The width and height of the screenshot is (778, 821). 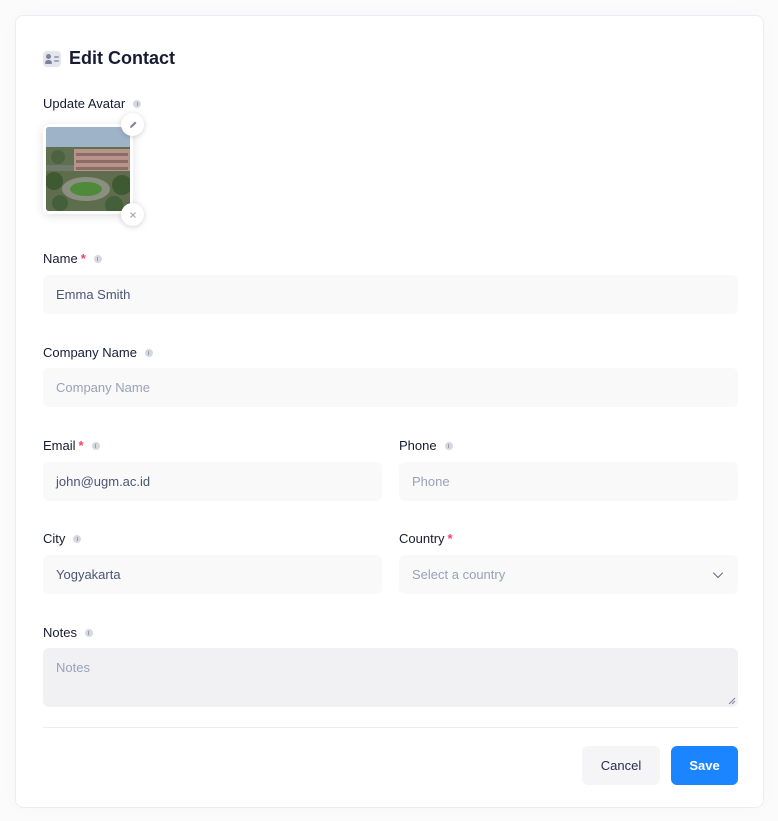 I want to click on email-label-text: Email, so click(x=59, y=445).